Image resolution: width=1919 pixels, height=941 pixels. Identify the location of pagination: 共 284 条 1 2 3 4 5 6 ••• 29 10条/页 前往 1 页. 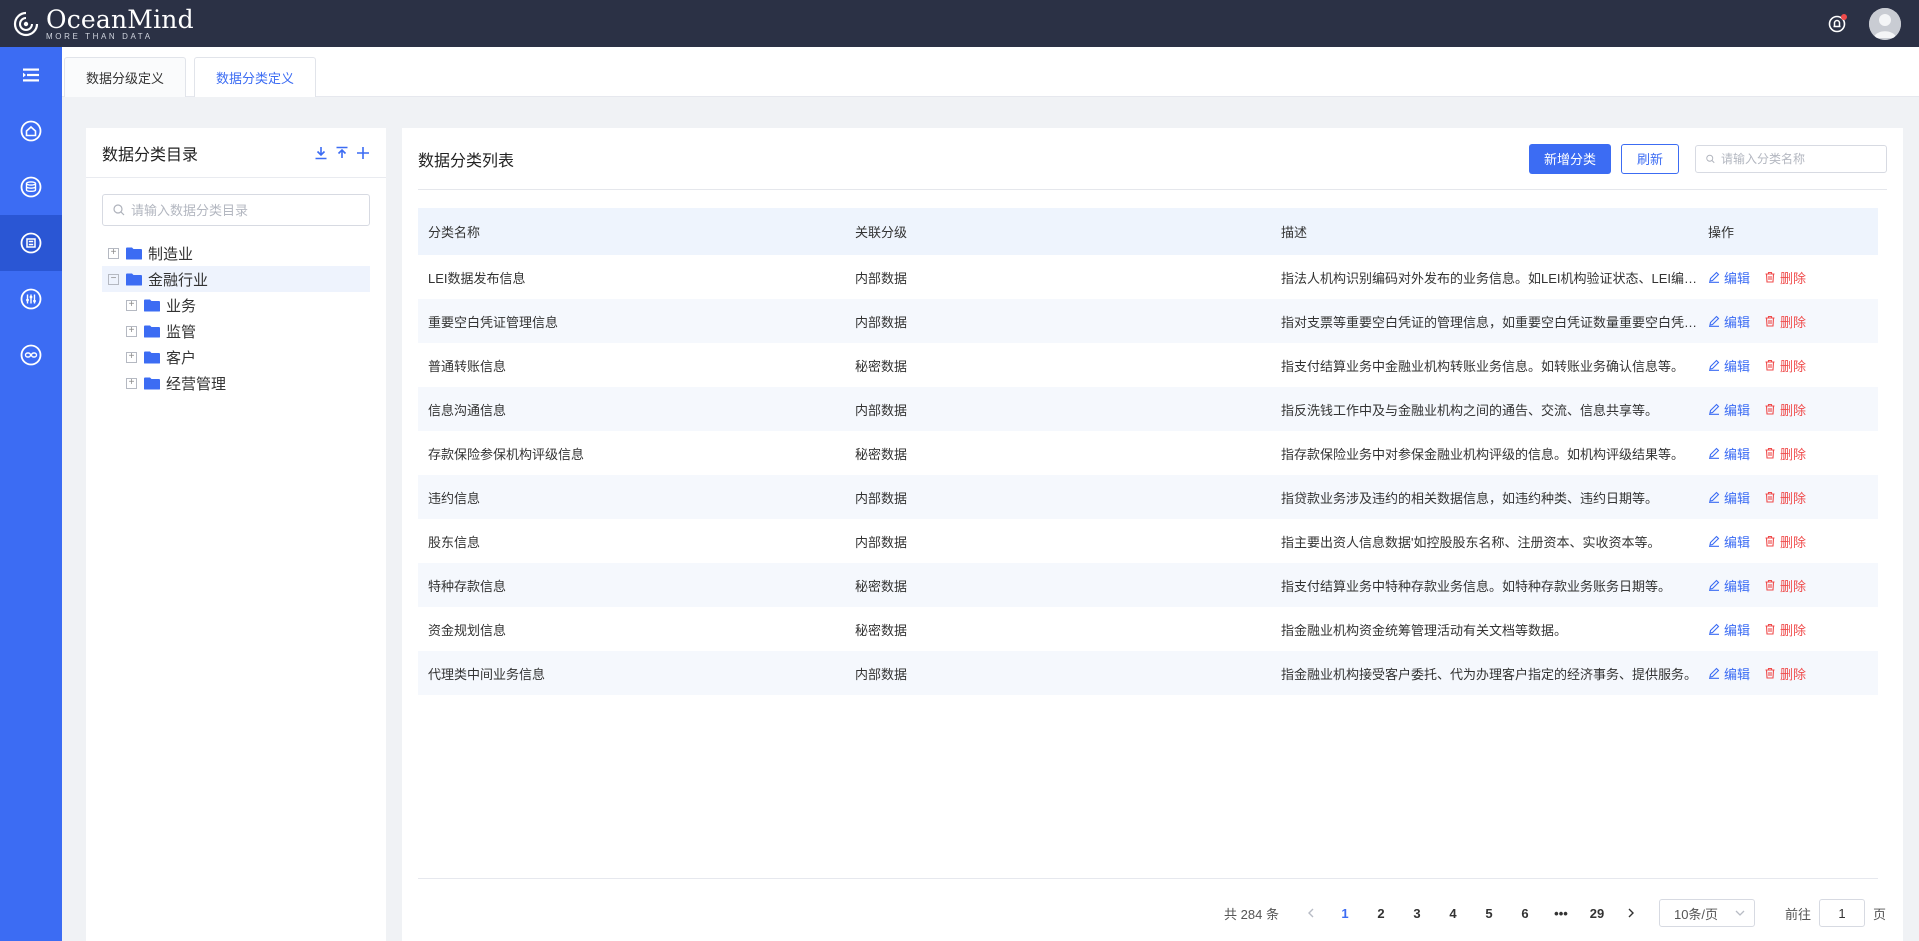
(1555, 913).